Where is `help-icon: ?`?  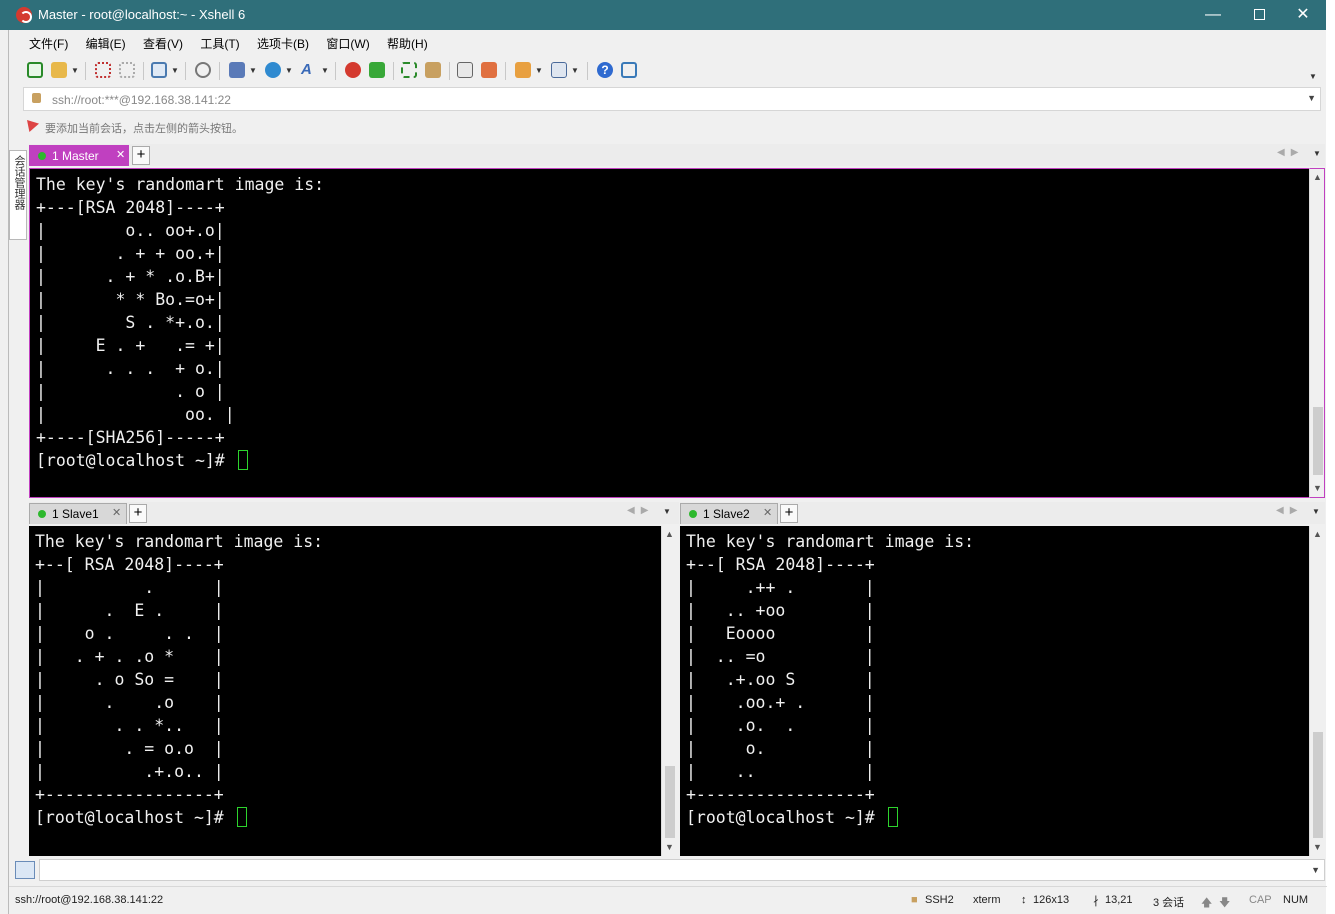 help-icon: ? is located at coordinates (605, 70).